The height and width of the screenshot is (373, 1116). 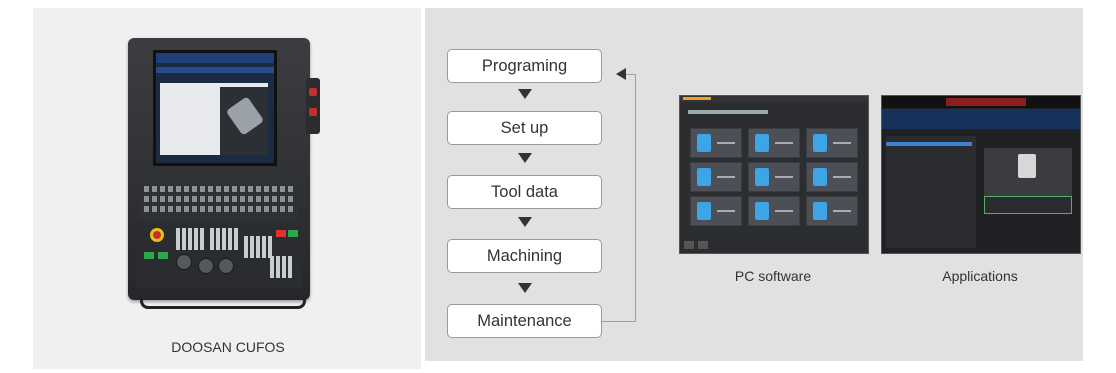 What do you see at coordinates (981, 174) in the screenshot?
I see `applications-screenshot` at bounding box center [981, 174].